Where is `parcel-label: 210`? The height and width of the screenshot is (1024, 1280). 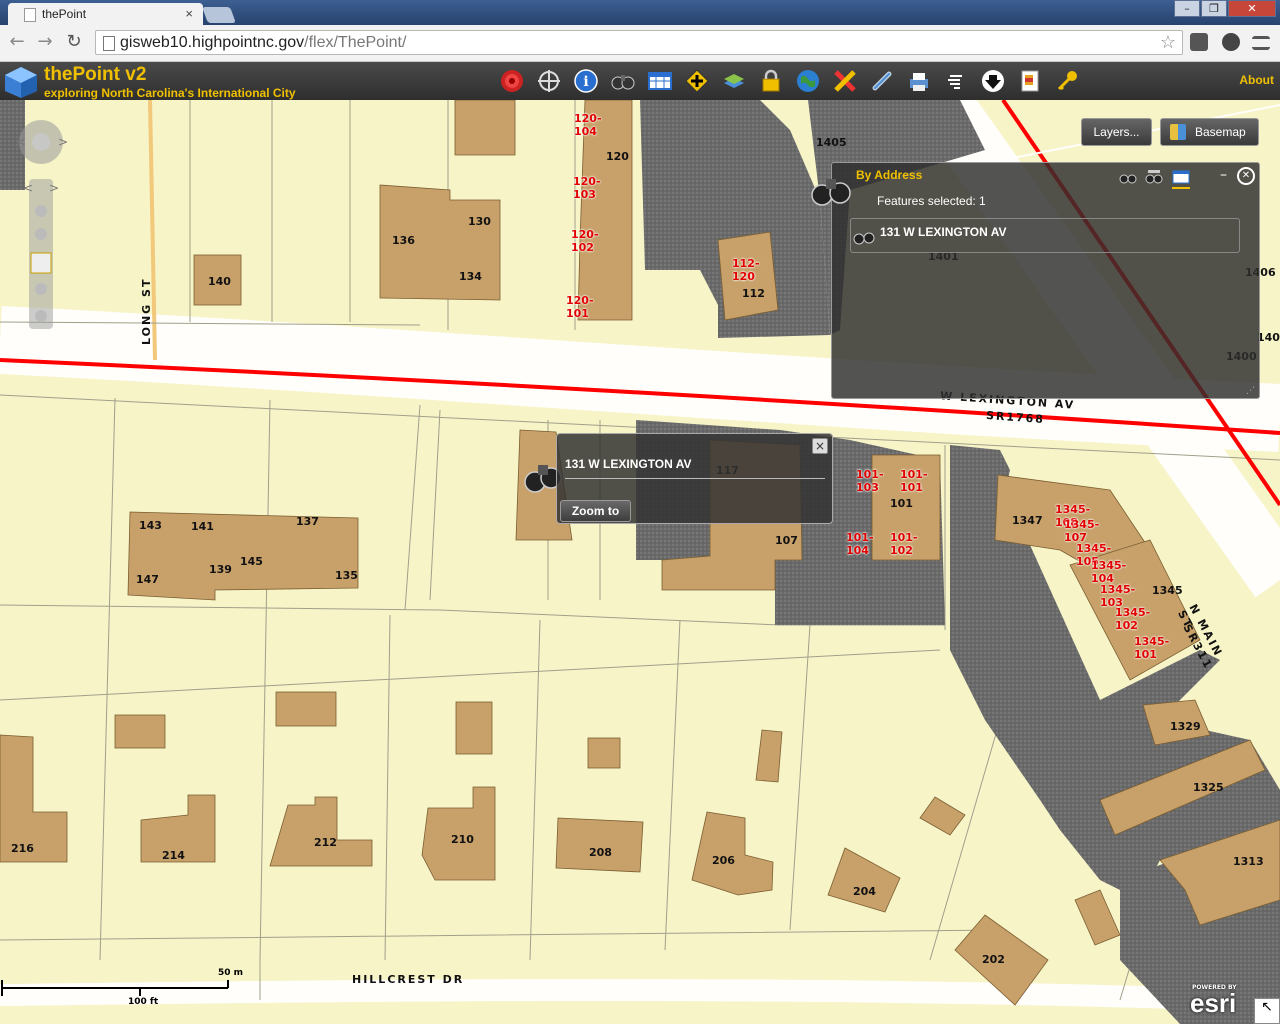
parcel-label: 210 is located at coordinates (462, 839).